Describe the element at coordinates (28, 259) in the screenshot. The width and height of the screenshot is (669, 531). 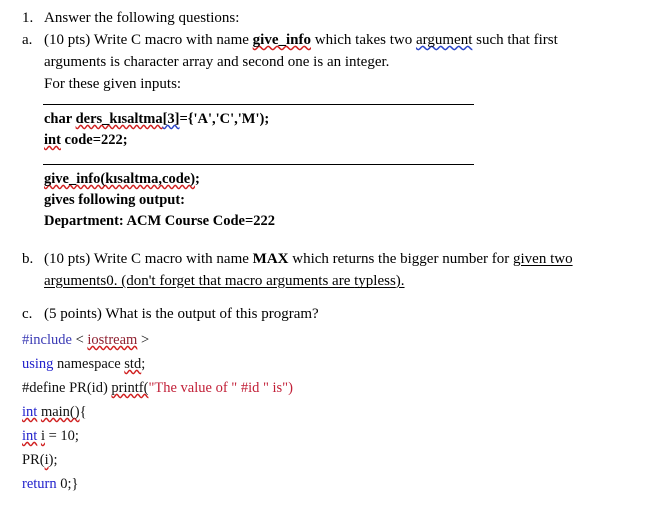
I see `list-marker-b: b.` at that location.